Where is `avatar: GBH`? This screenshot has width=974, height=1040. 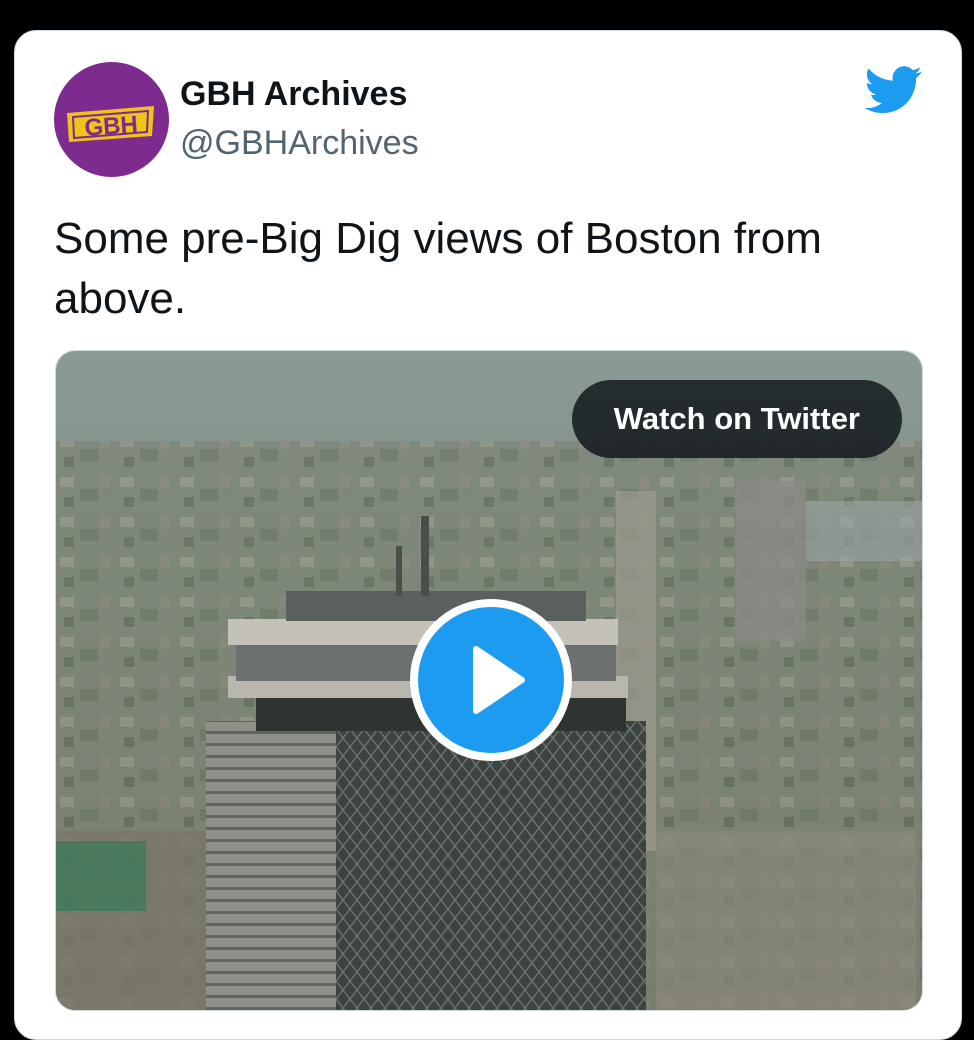 avatar: GBH is located at coordinates (111, 119).